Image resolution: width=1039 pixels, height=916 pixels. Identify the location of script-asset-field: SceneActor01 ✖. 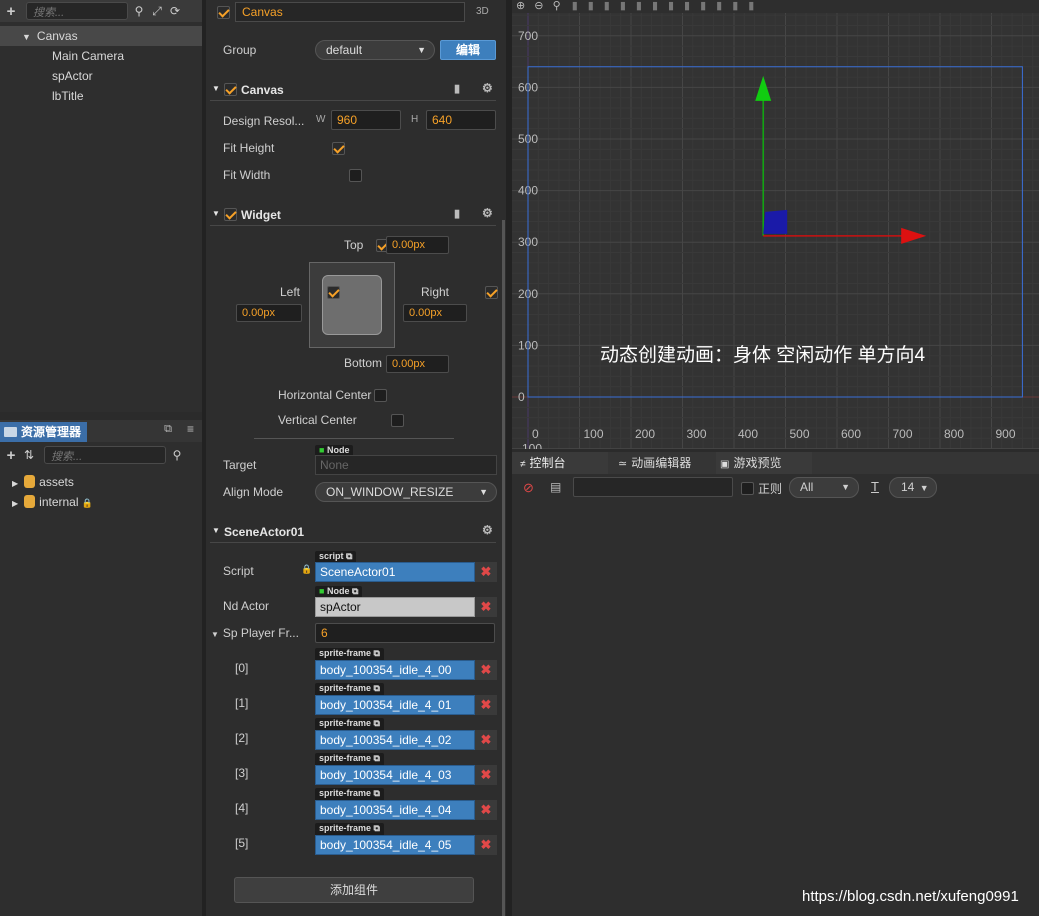
(406, 572).